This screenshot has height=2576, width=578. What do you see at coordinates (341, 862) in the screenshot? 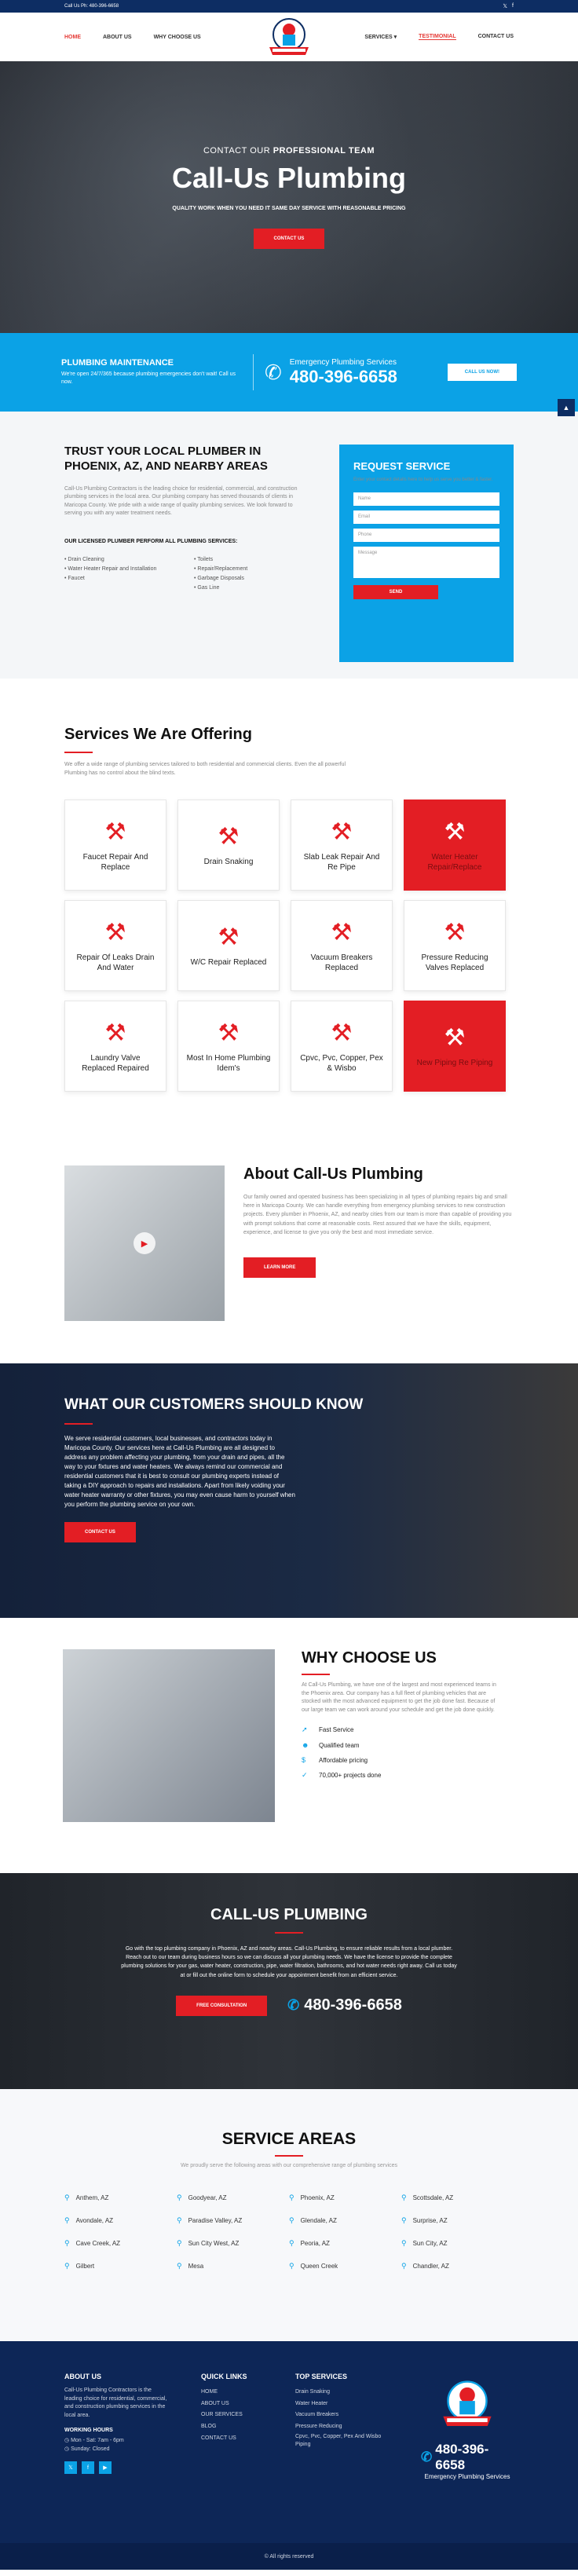
I see `service-label: Slab Leak Repair And Re Pipe` at bounding box center [341, 862].